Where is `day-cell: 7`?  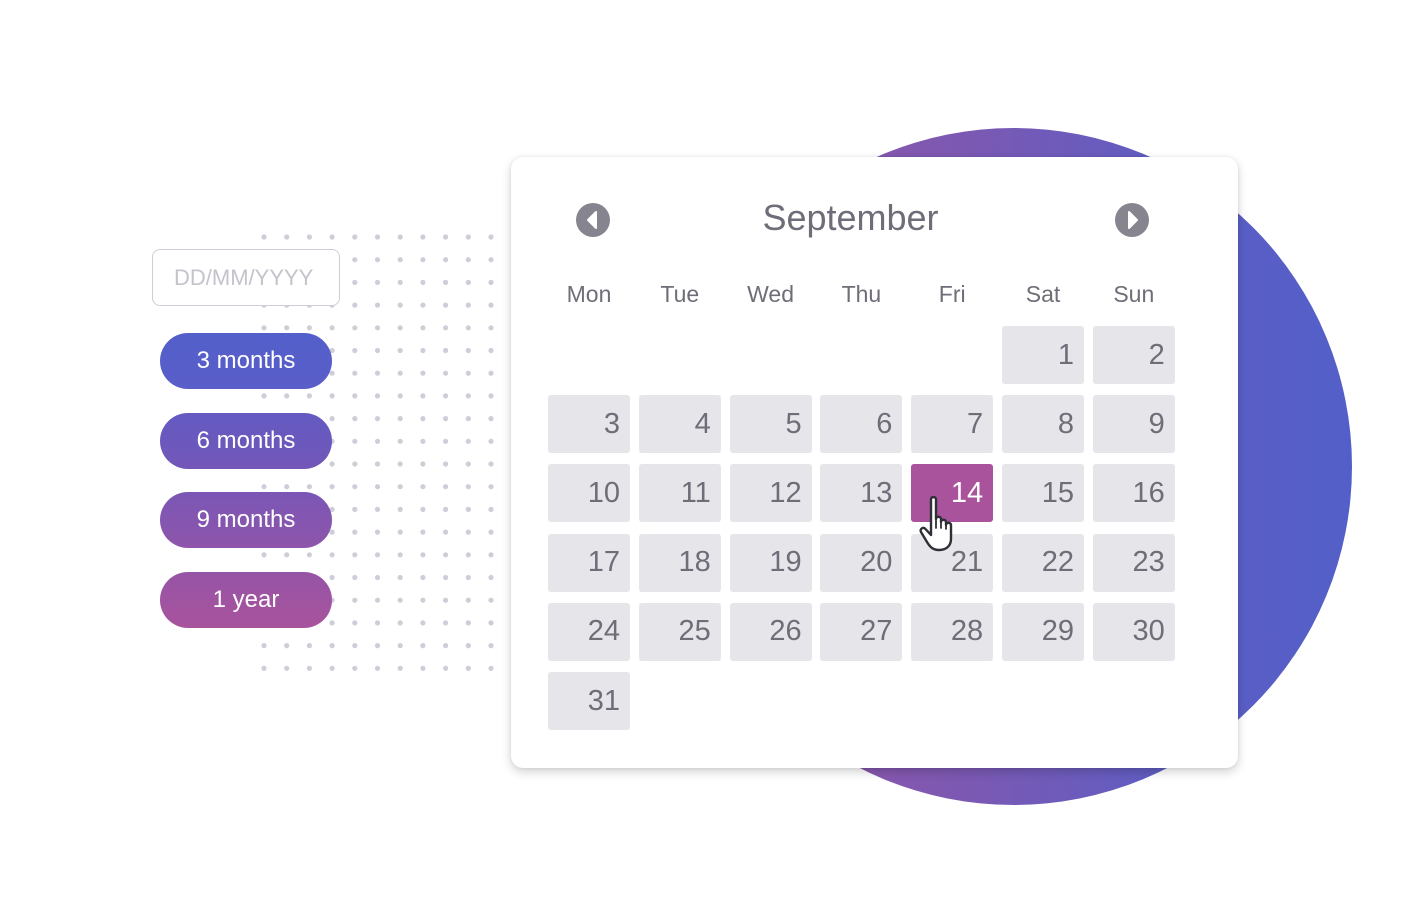
day-cell: 7 is located at coordinates (952, 424).